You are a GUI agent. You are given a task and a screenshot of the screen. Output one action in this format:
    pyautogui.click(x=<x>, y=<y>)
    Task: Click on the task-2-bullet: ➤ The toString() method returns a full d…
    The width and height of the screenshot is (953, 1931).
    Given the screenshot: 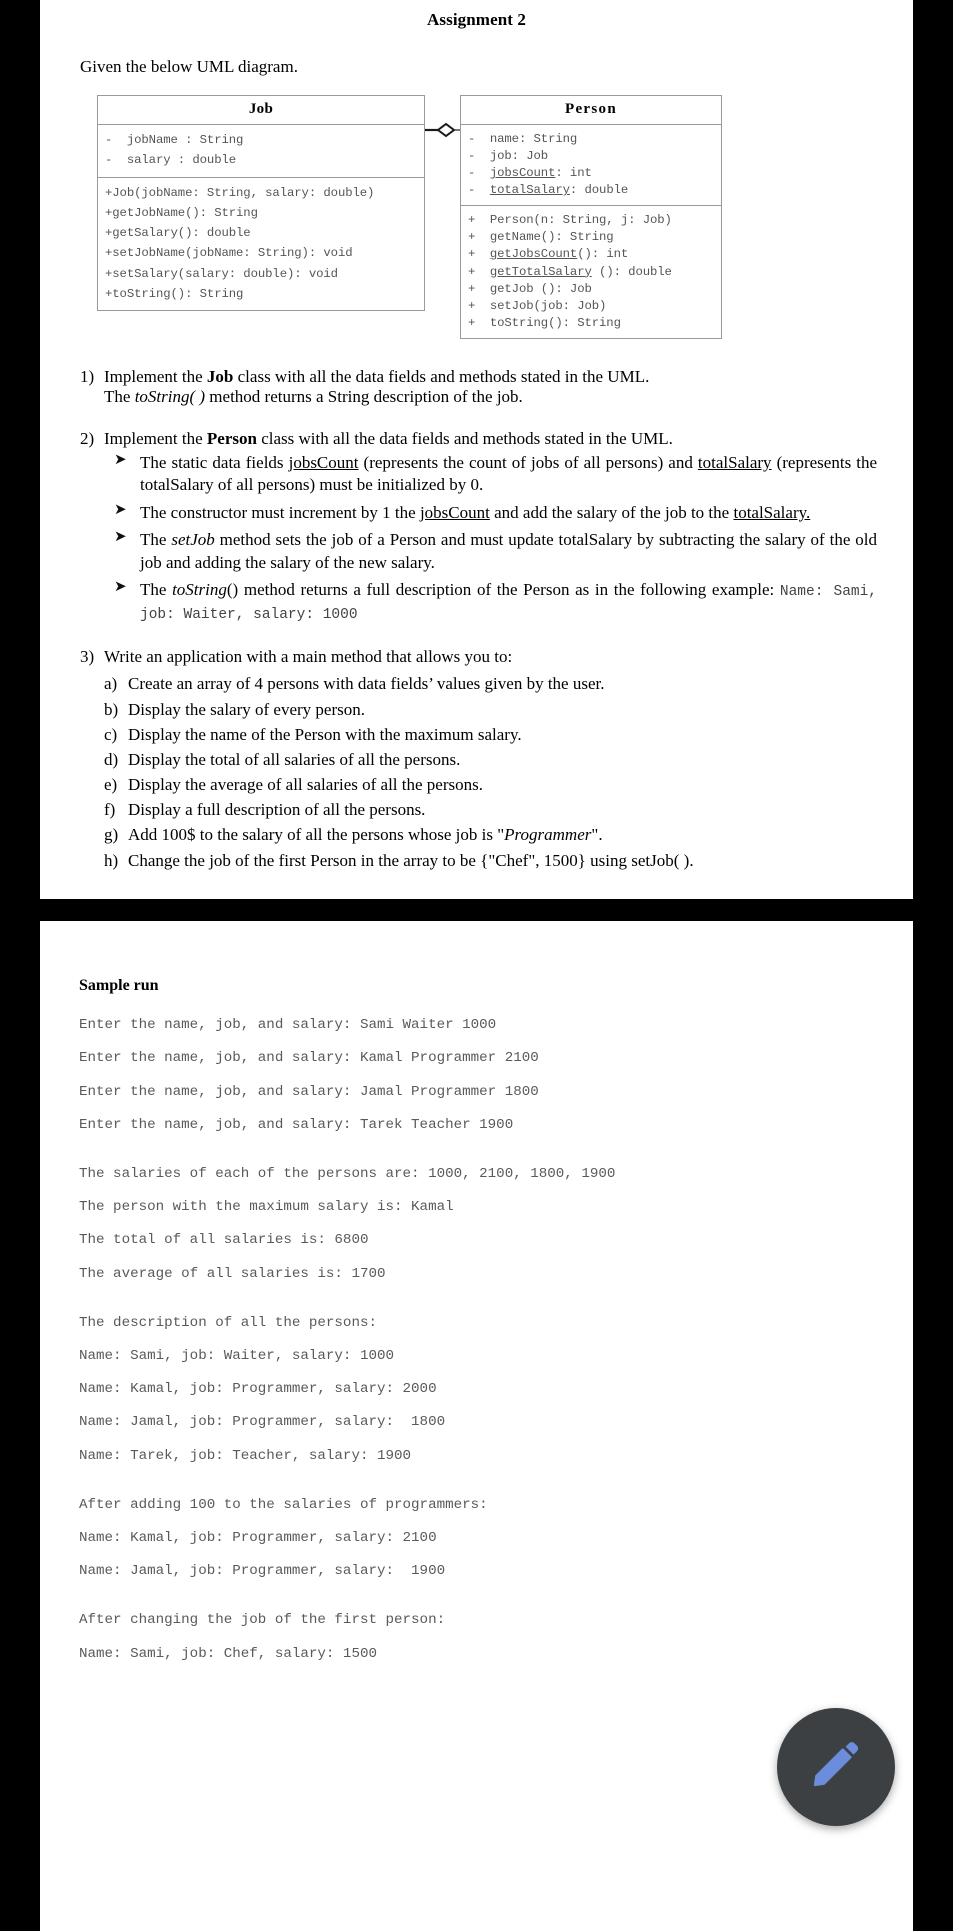 What is the action you would take?
    pyautogui.click(x=496, y=601)
    